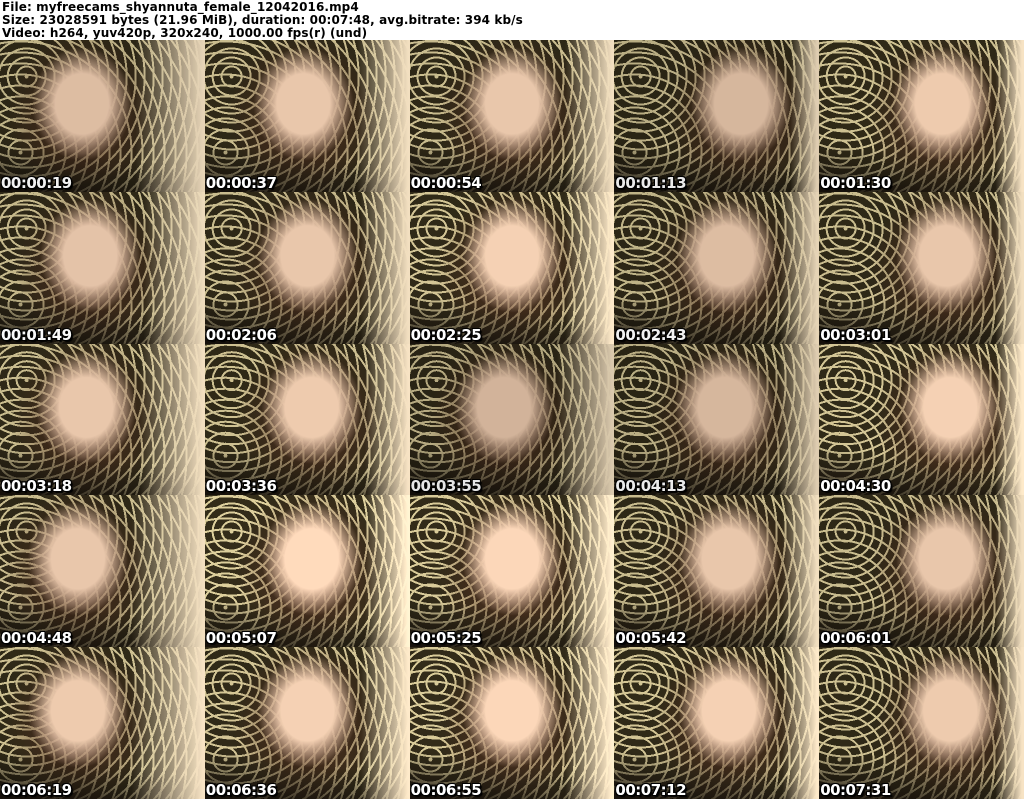  I want to click on thumbnail-frame: 00:06:19, so click(102, 723).